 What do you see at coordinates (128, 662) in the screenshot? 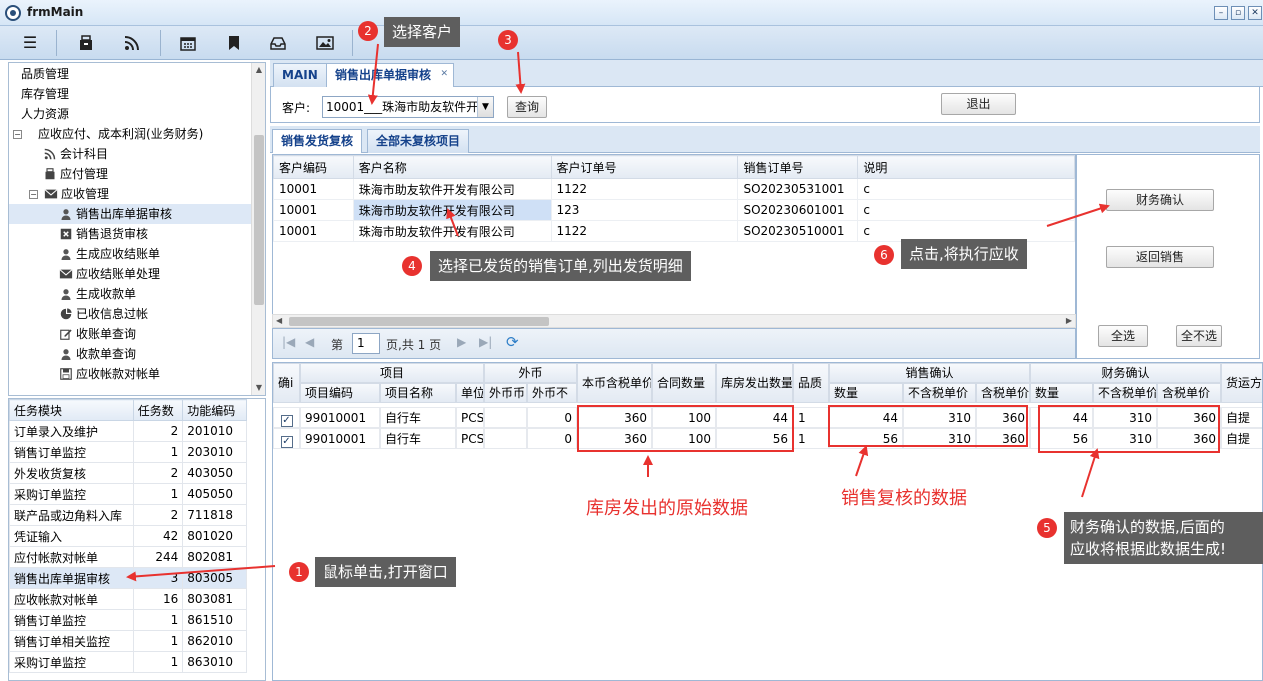
I see `table-row: 采购订单监控 1 863010` at bounding box center [128, 662].